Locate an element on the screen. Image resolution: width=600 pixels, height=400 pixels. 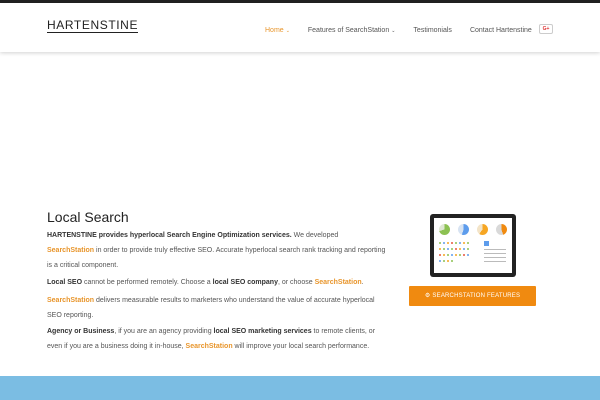
strong-text: local SEO marketing services is located at coordinates (262, 331).